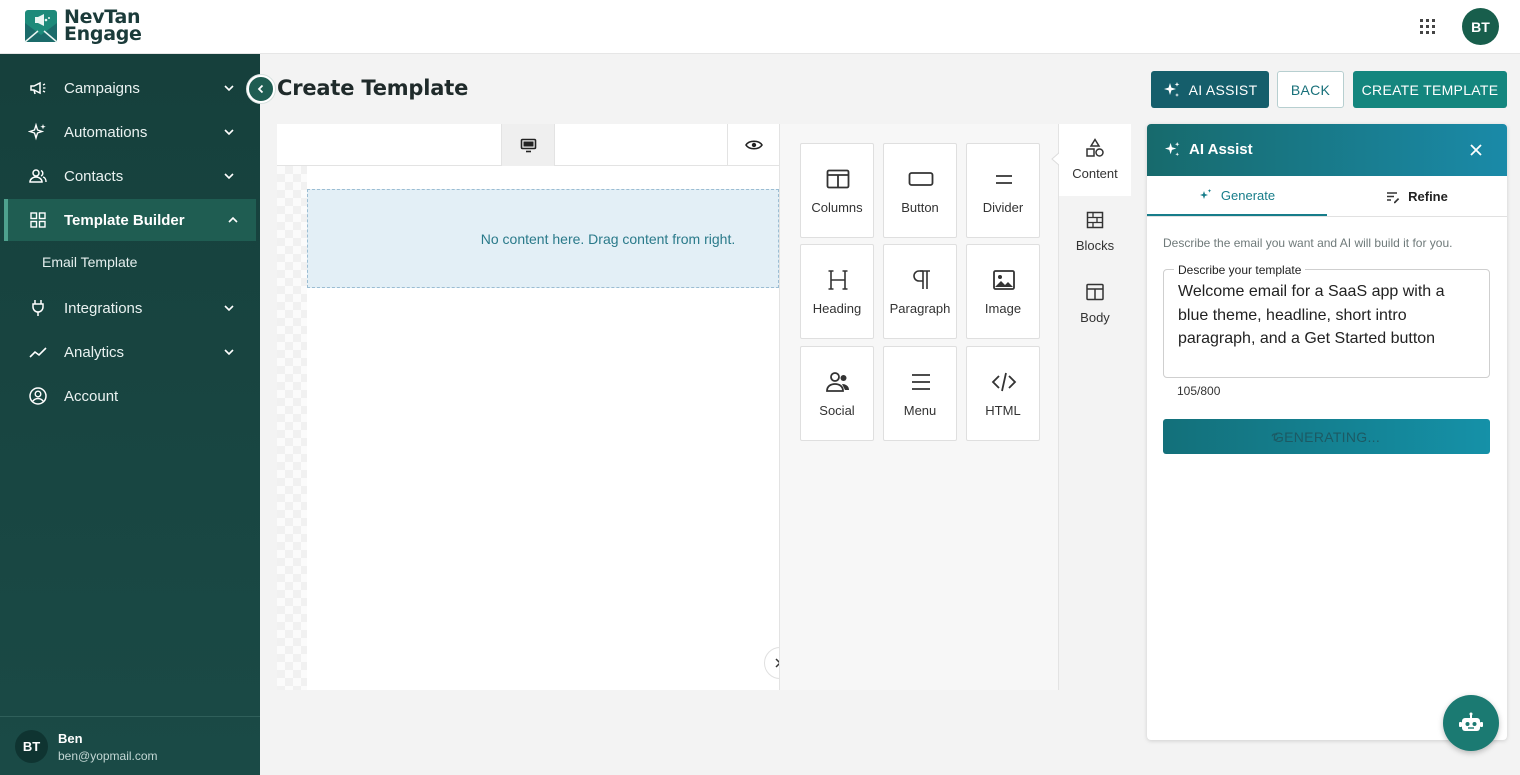 Image resolution: width=1520 pixels, height=775 pixels. Describe the element at coordinates (38, 88) in the screenshot. I see `megaphone-icon` at that location.